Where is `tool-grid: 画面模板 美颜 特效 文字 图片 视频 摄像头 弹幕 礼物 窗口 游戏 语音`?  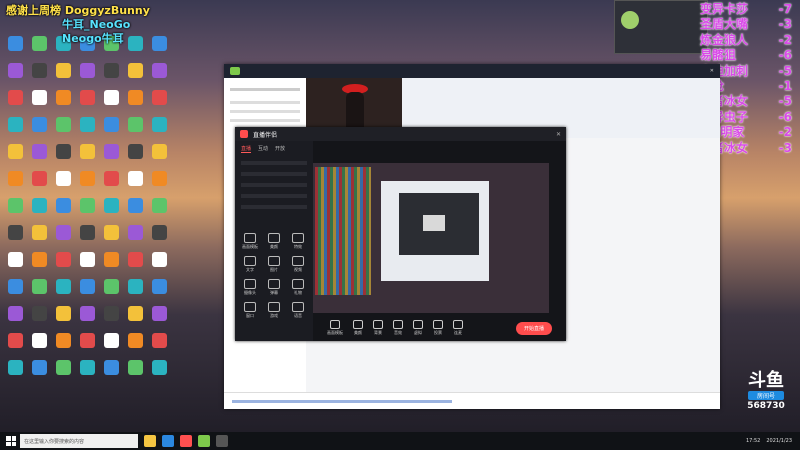
tool-grid: 画面模板 美颜 特效 文字 图片 视频 摄像头 弹幕 礼物 窗口 游戏 语音 is located at coordinates (275, 276).